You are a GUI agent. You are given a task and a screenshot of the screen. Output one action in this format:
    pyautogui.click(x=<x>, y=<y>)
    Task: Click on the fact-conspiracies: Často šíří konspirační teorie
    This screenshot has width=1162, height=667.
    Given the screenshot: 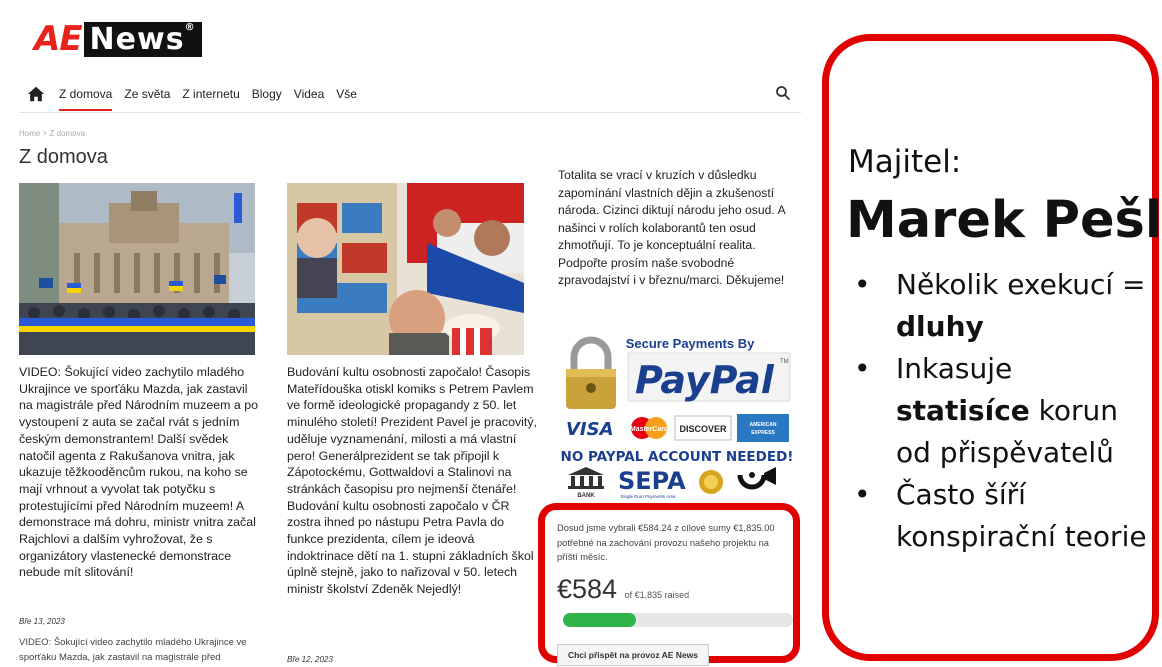 What is the action you would take?
    pyautogui.click(x=999, y=516)
    